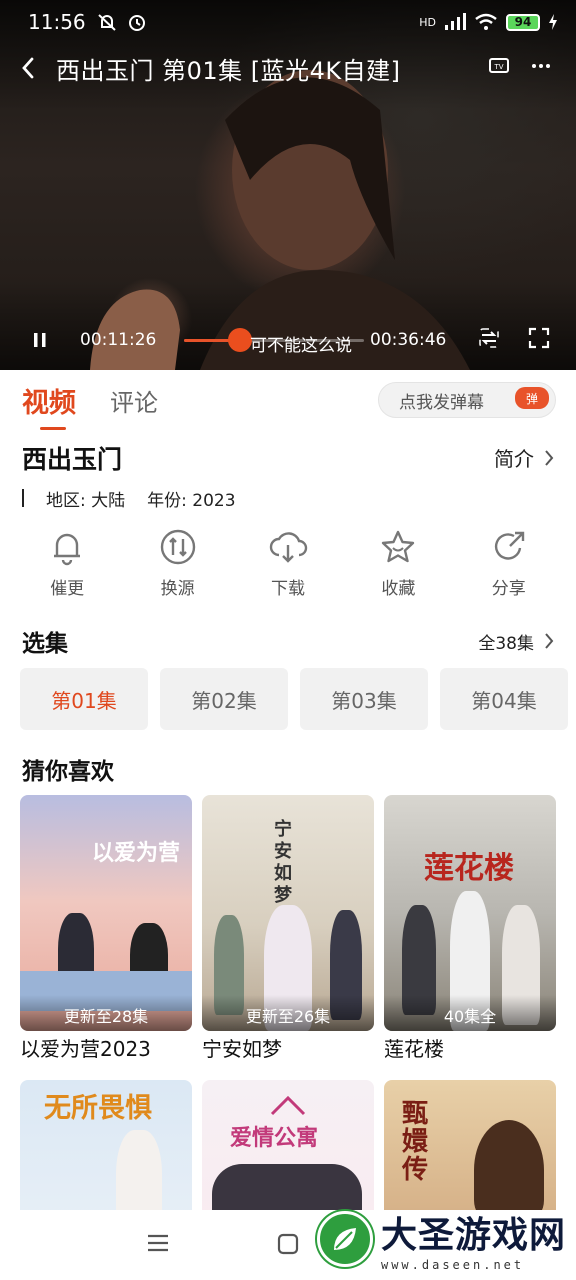  What do you see at coordinates (470, 1013) in the screenshot?
I see `poster-badge: 40集全` at bounding box center [470, 1013].